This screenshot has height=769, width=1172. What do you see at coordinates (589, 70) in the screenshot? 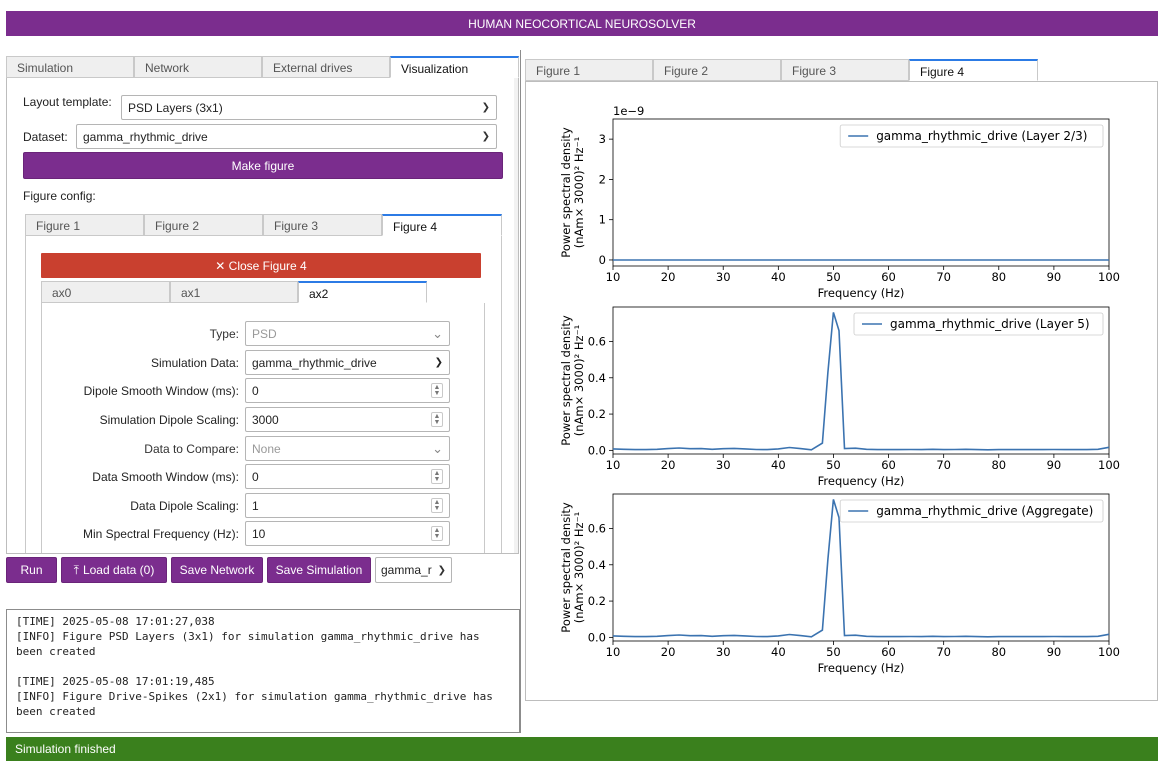
I see `right-figure-tab-1: Figure 1` at bounding box center [589, 70].